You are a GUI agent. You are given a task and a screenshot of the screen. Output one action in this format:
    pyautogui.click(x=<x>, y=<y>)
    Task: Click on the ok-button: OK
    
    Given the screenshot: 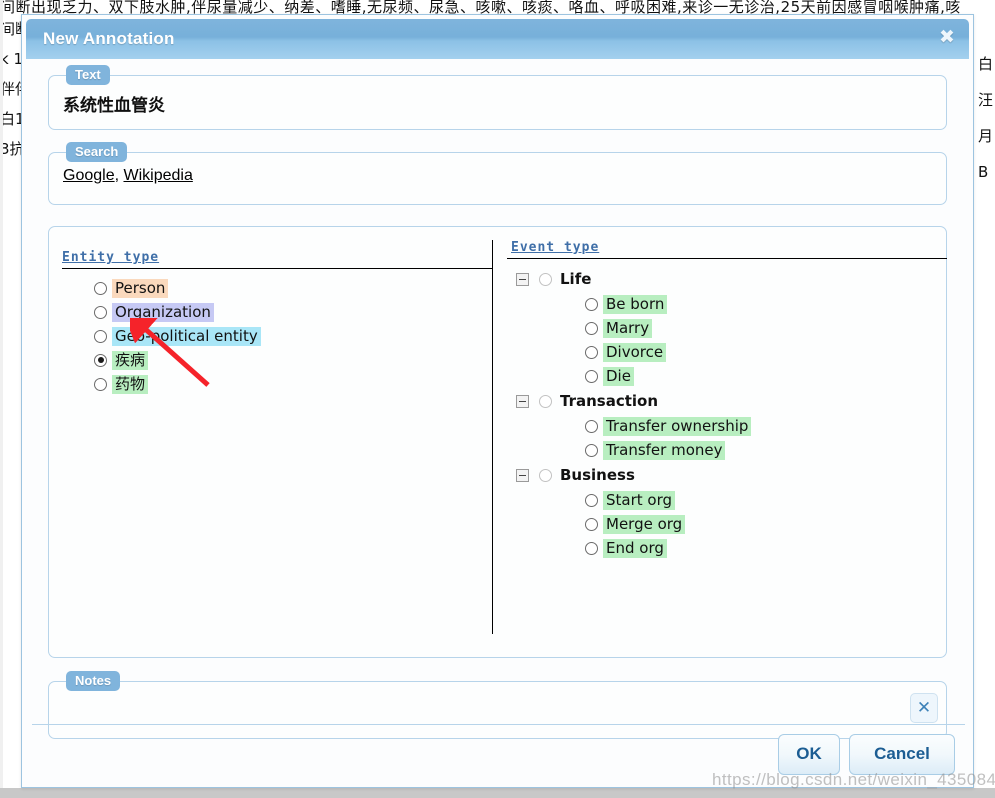 What is the action you would take?
    pyautogui.click(x=809, y=754)
    